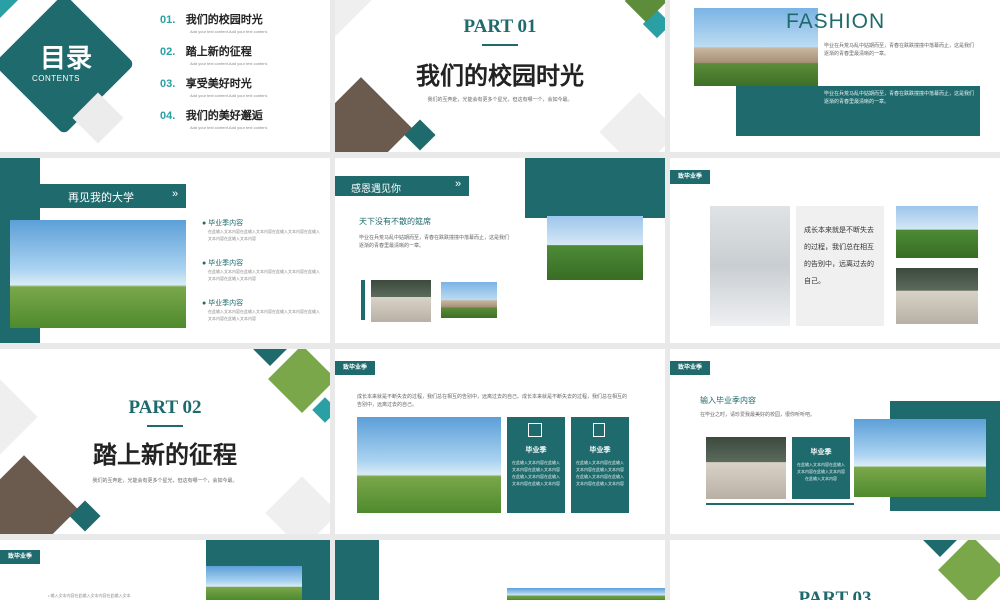 This screenshot has width=1000, height=600. Describe the element at coordinates (395, 221) in the screenshot. I see `thanks-subtitle: 天下没有不散的筵席` at that location.